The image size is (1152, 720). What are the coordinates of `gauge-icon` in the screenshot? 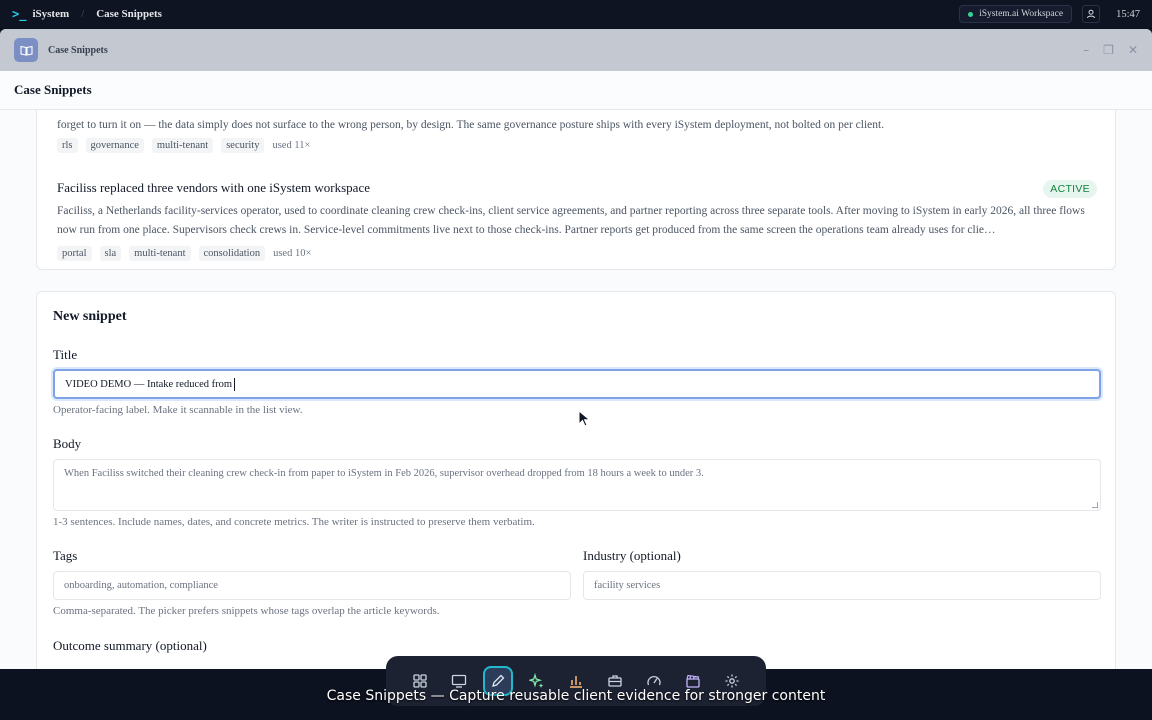 It's located at (654, 680).